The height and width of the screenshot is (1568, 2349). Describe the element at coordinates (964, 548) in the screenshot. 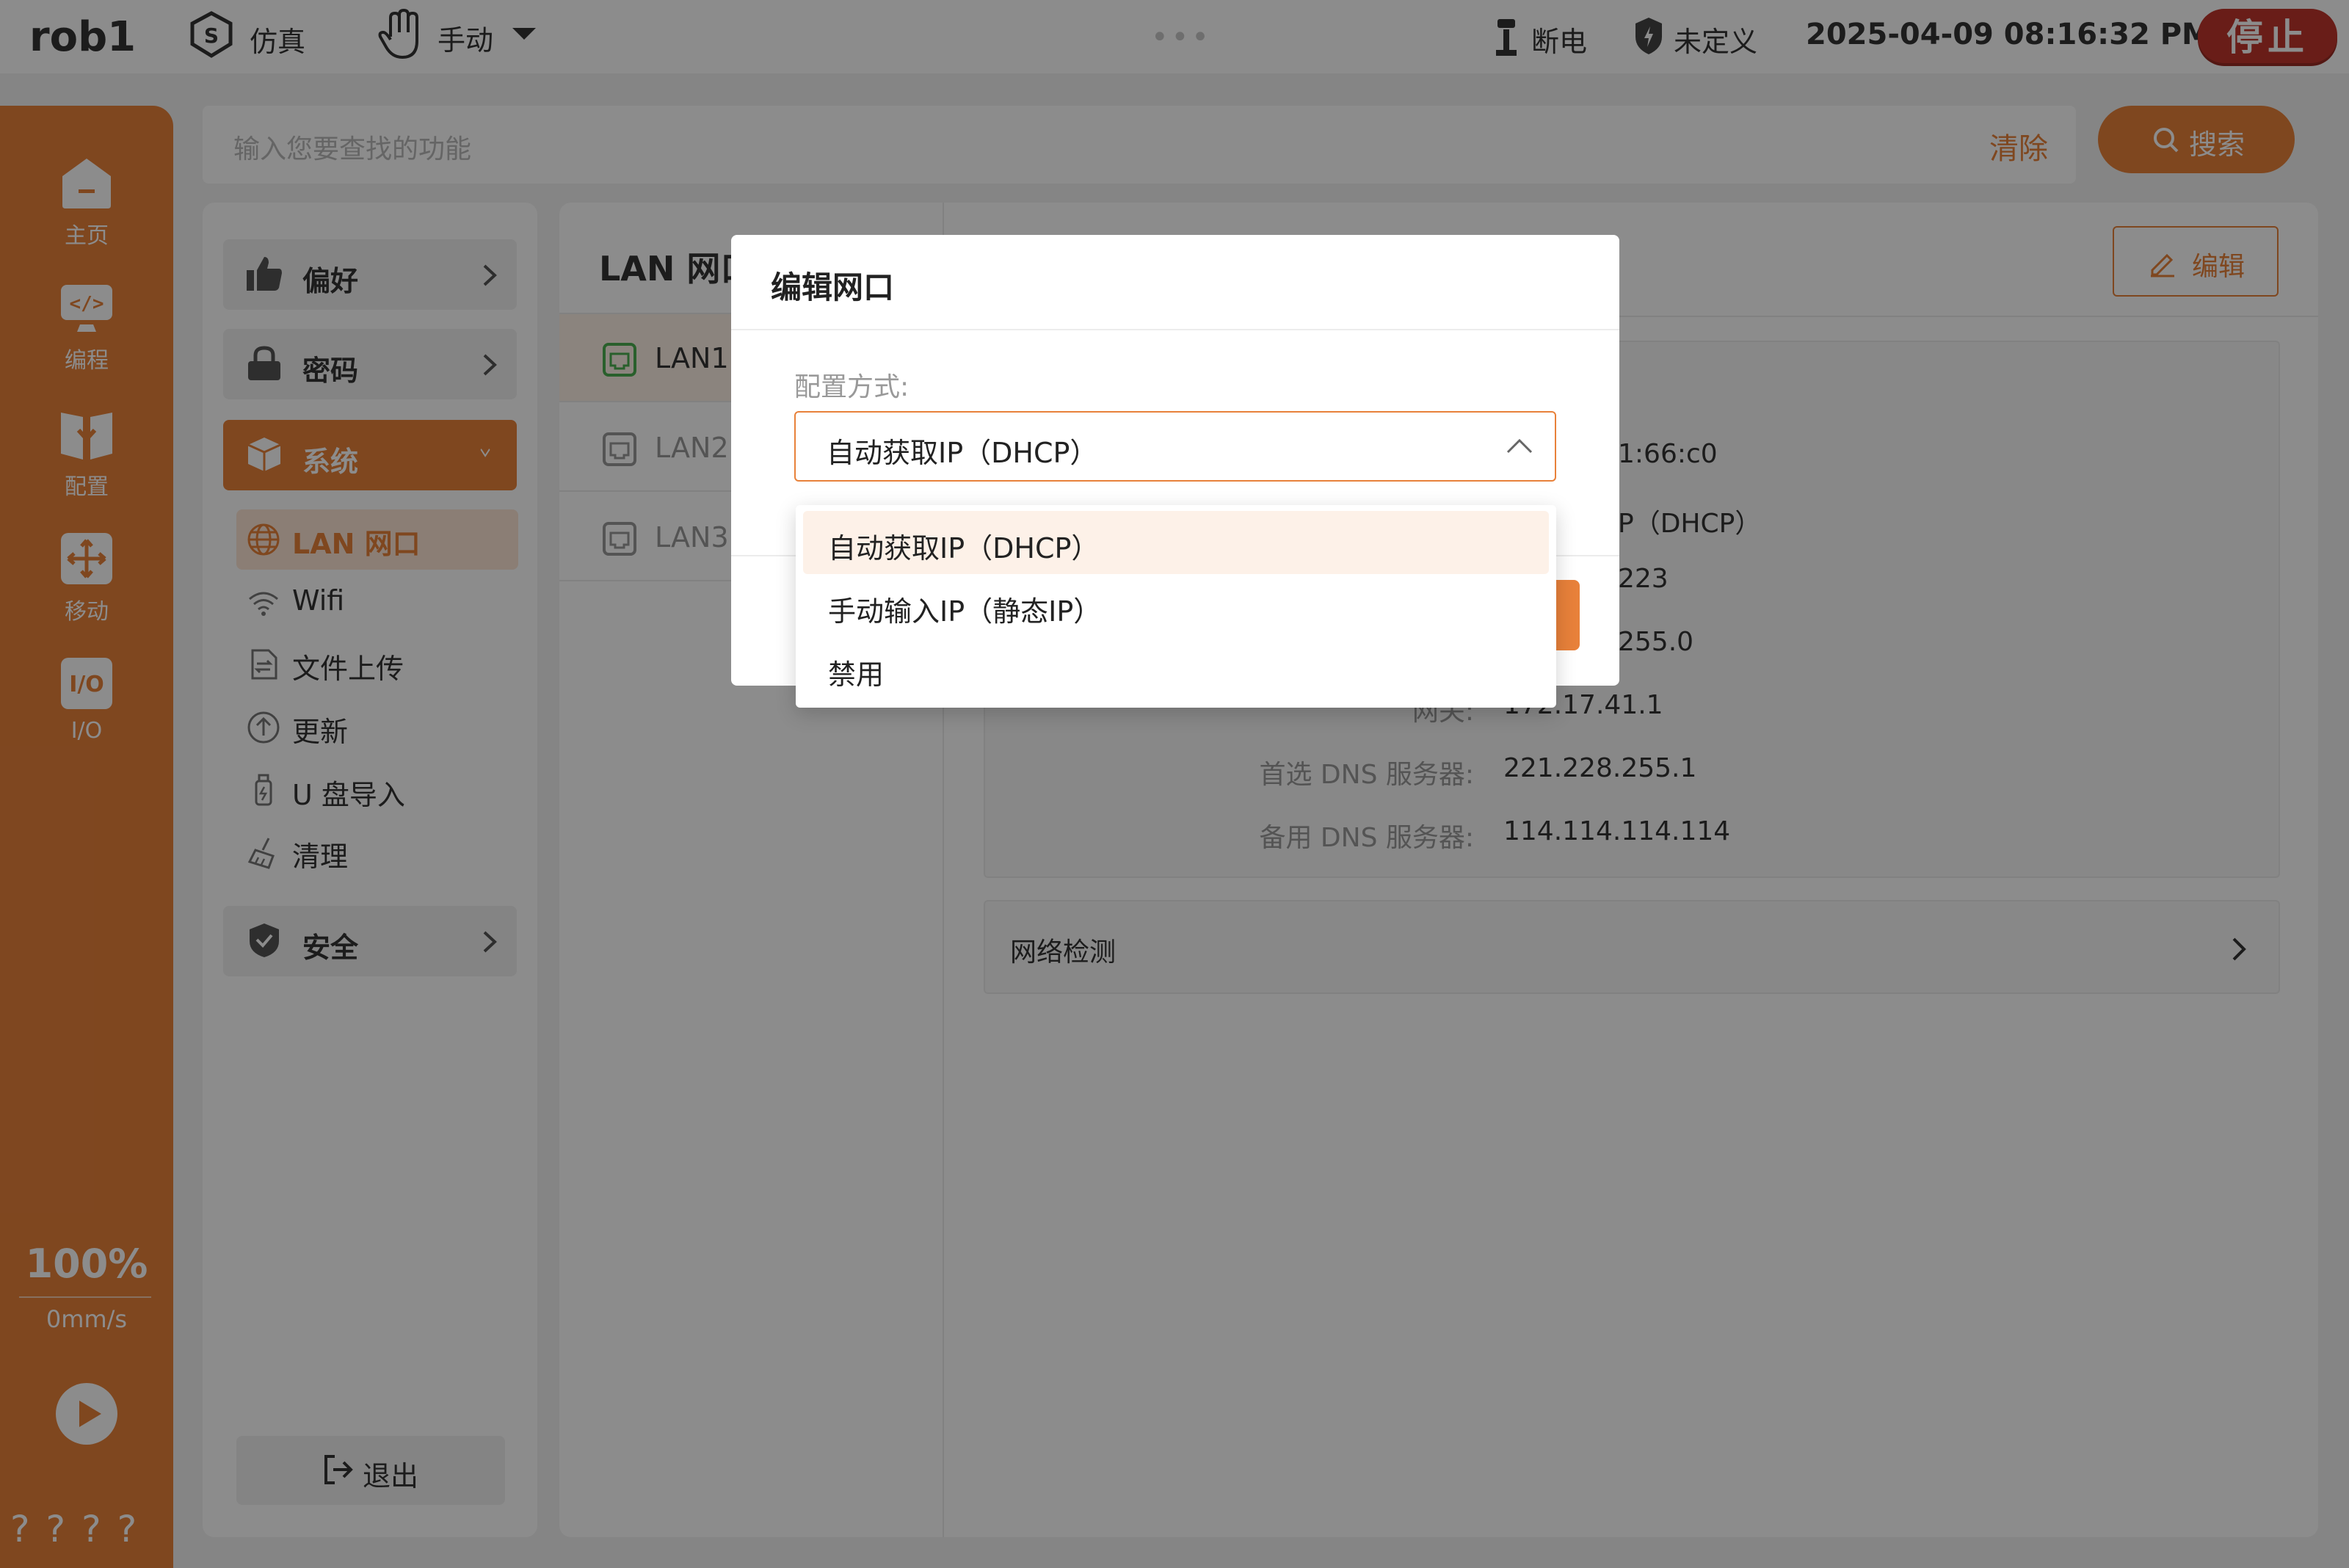

I see `option-label: 自动获取IP（DHCP）` at that location.